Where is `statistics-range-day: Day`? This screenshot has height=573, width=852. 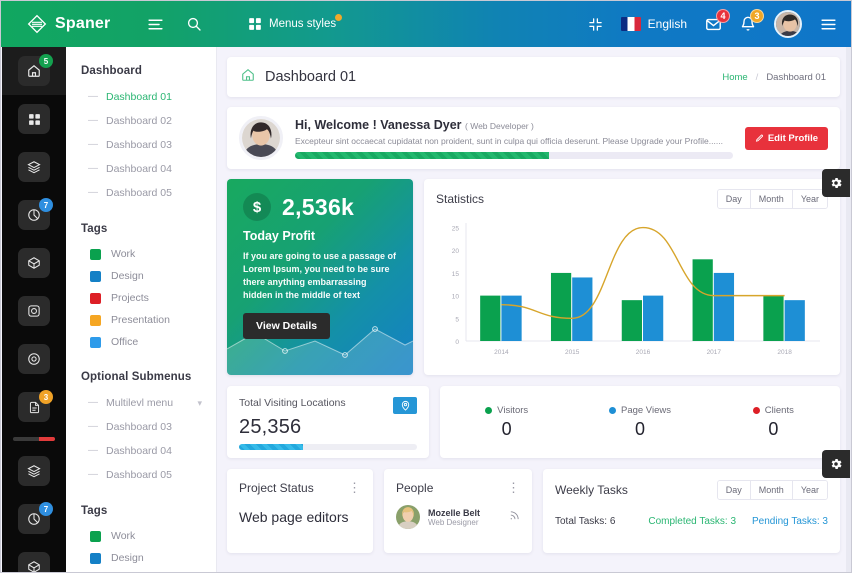
statistics-range-day: Day is located at coordinates (734, 199).